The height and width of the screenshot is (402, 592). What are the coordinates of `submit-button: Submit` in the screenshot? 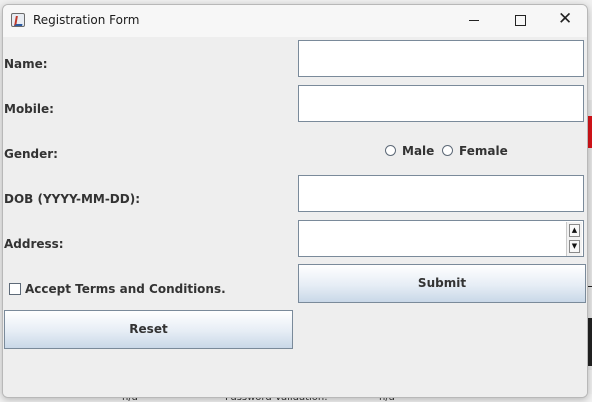 It's located at (442, 283).